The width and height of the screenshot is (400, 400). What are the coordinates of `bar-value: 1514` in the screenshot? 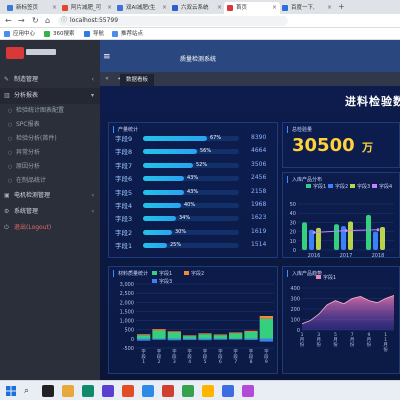 It's located at (259, 245).